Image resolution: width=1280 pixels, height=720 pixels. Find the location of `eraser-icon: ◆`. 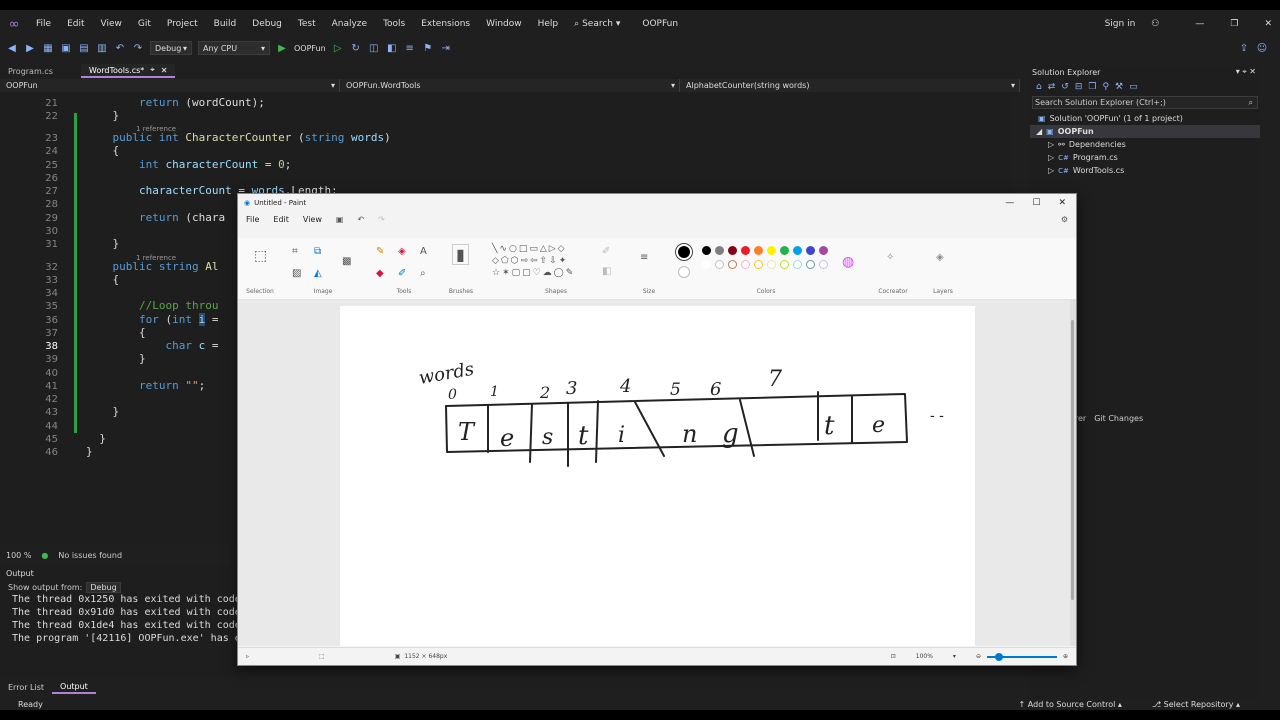

eraser-icon: ◆ is located at coordinates (380, 273).